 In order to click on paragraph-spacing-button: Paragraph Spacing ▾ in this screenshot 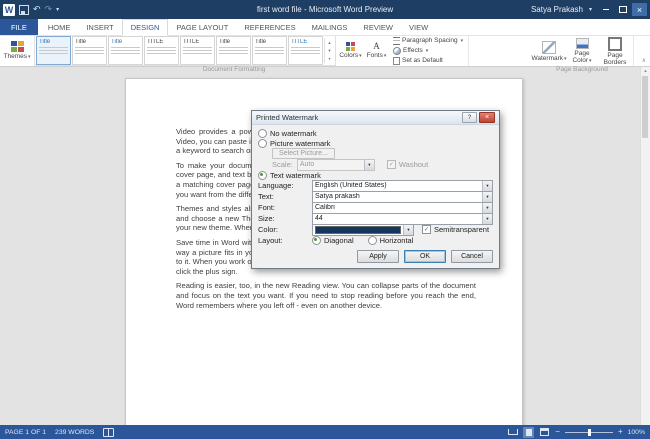, I will do `click(428, 40)`.